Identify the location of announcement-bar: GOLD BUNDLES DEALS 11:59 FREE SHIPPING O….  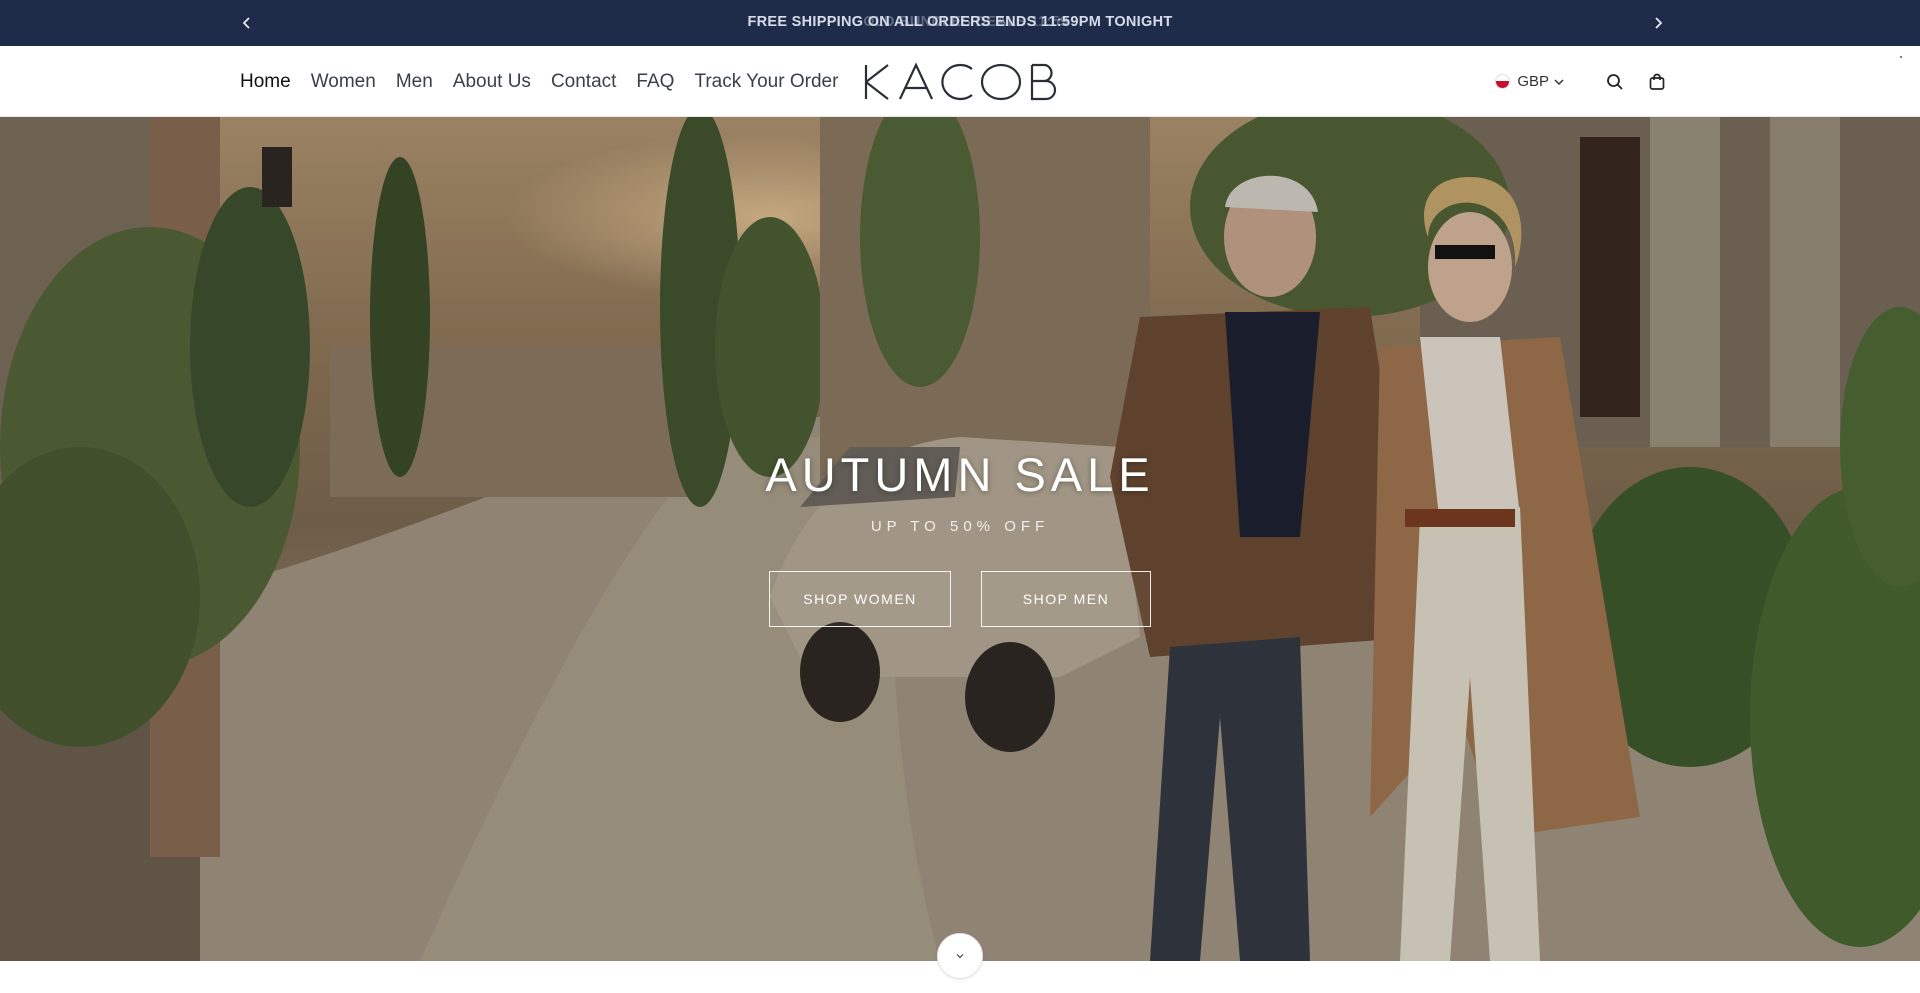
(960, 23).